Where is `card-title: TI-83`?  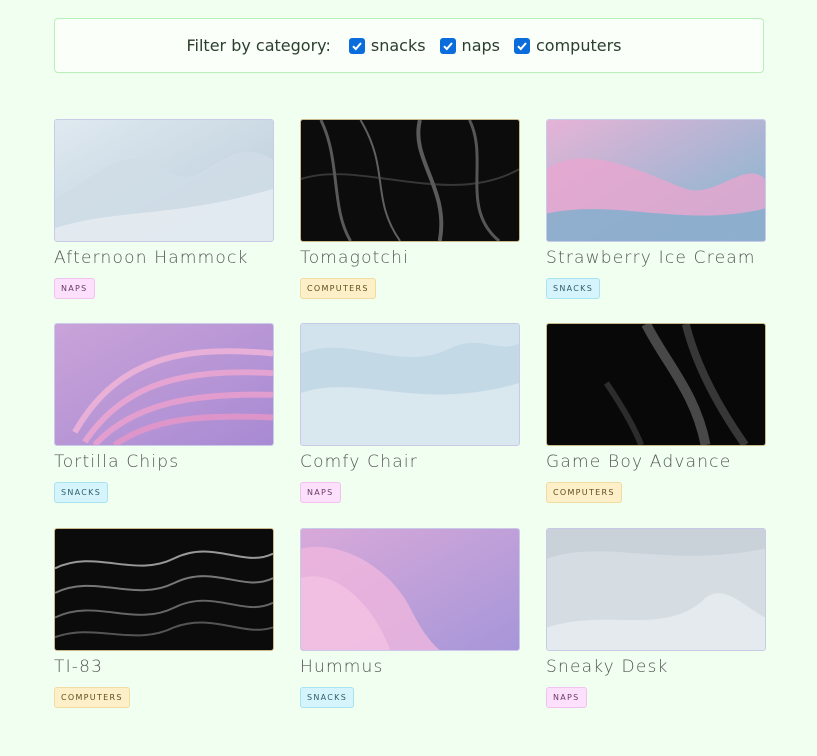
card-title: TI-83 is located at coordinates (164, 667).